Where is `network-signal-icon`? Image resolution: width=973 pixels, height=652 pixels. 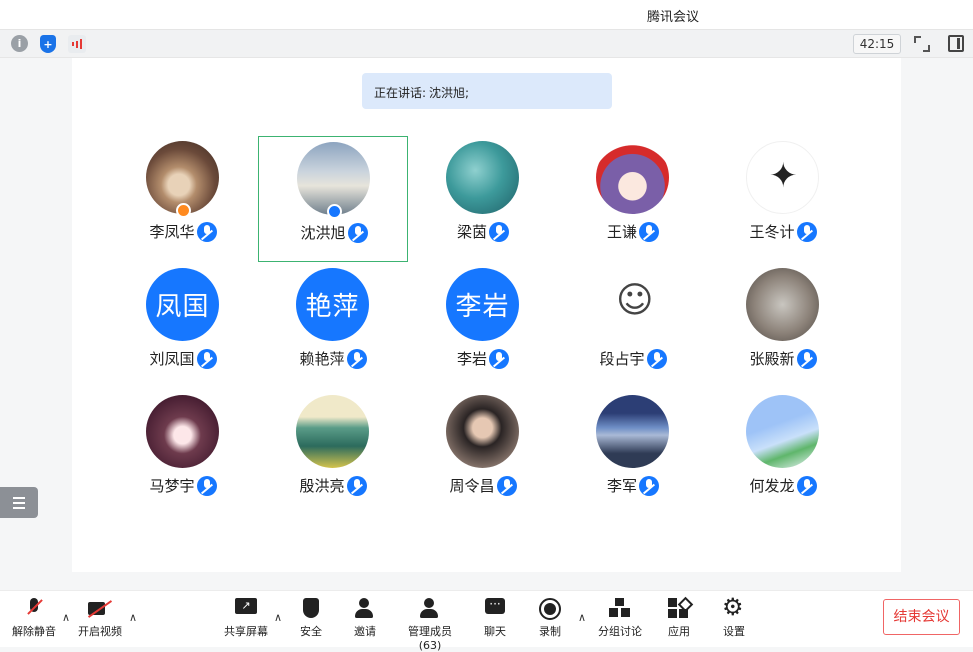
network-signal-icon is located at coordinates (77, 44).